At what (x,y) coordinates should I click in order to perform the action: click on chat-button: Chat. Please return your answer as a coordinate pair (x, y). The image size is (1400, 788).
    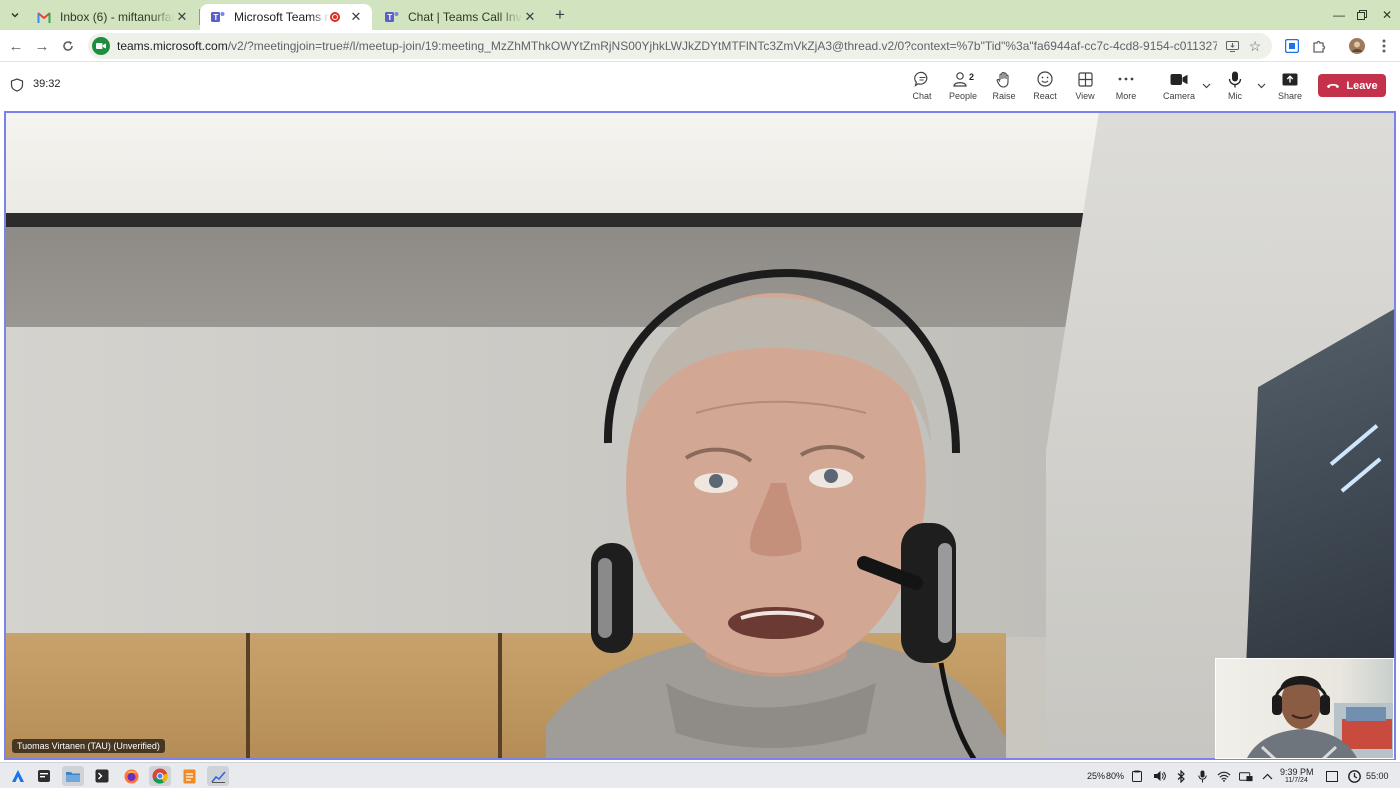
    Looking at the image, I should click on (922, 87).